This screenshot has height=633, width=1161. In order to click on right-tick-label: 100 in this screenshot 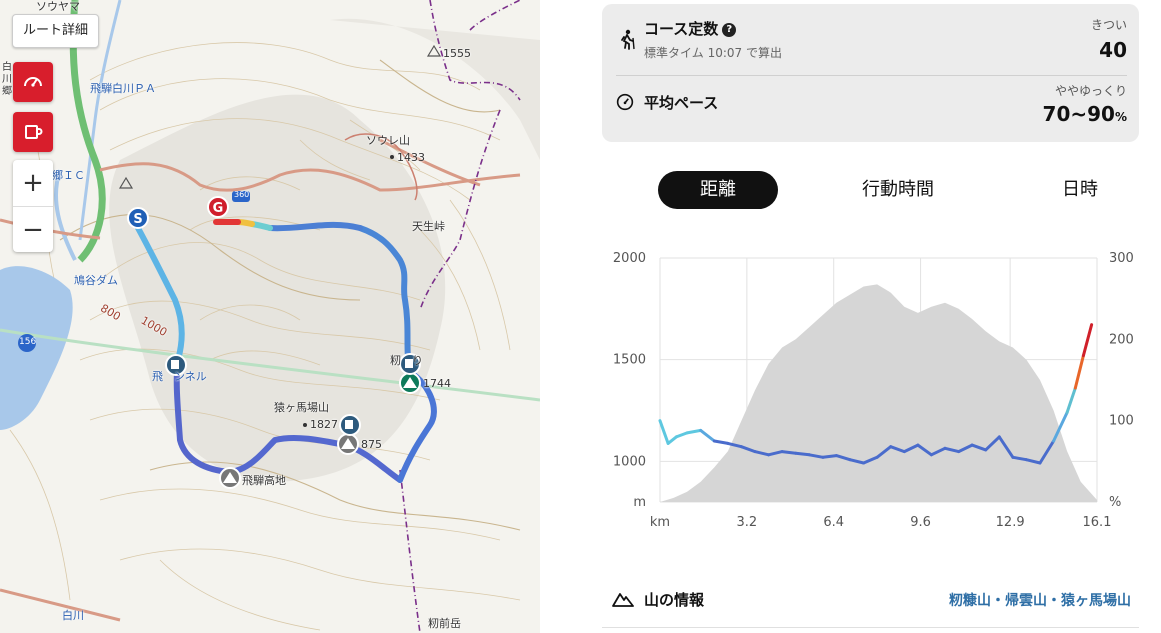, I will do `click(1121, 421)`.